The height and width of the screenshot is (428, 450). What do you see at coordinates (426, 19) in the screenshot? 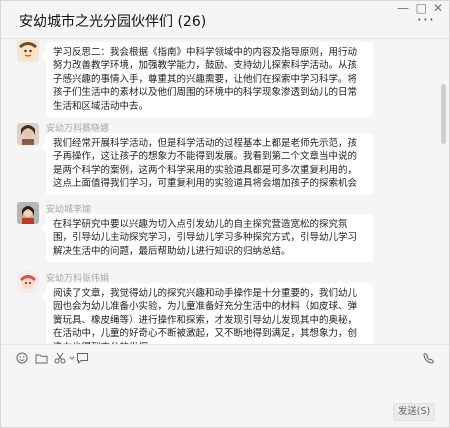
I see `more-options-icon: ···` at bounding box center [426, 19].